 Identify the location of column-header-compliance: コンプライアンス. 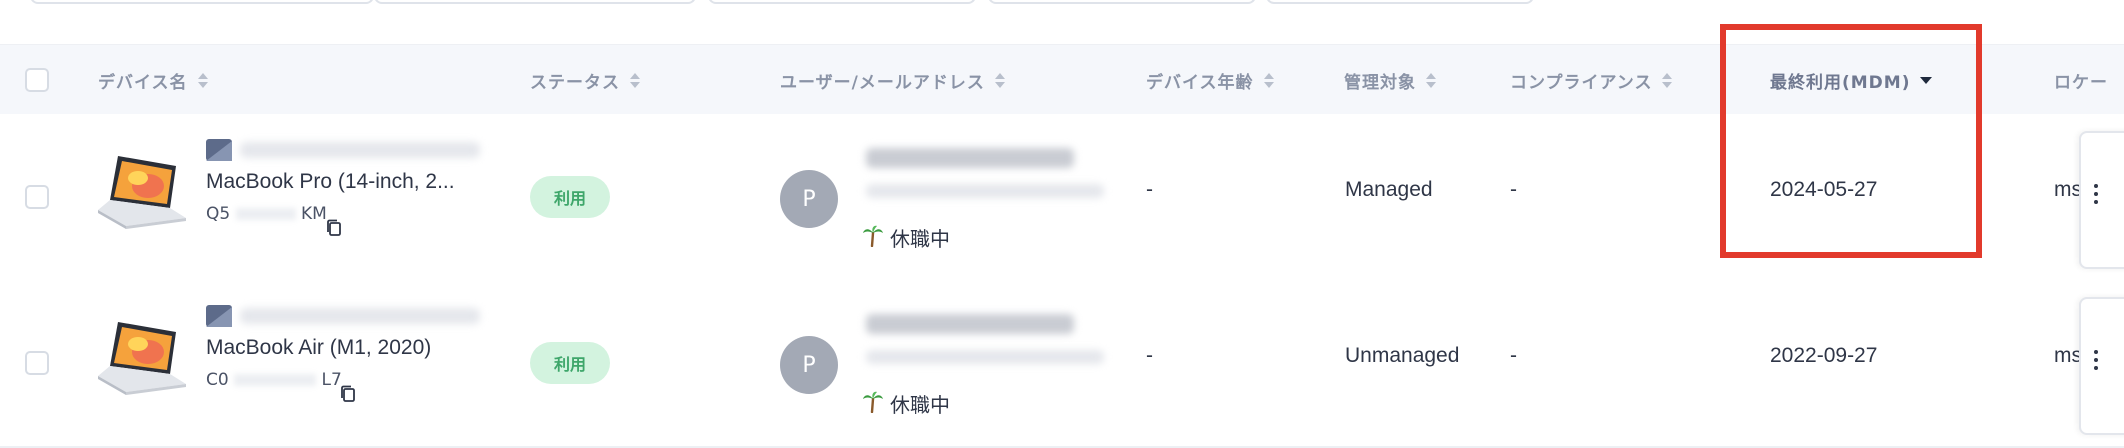
(1591, 80).